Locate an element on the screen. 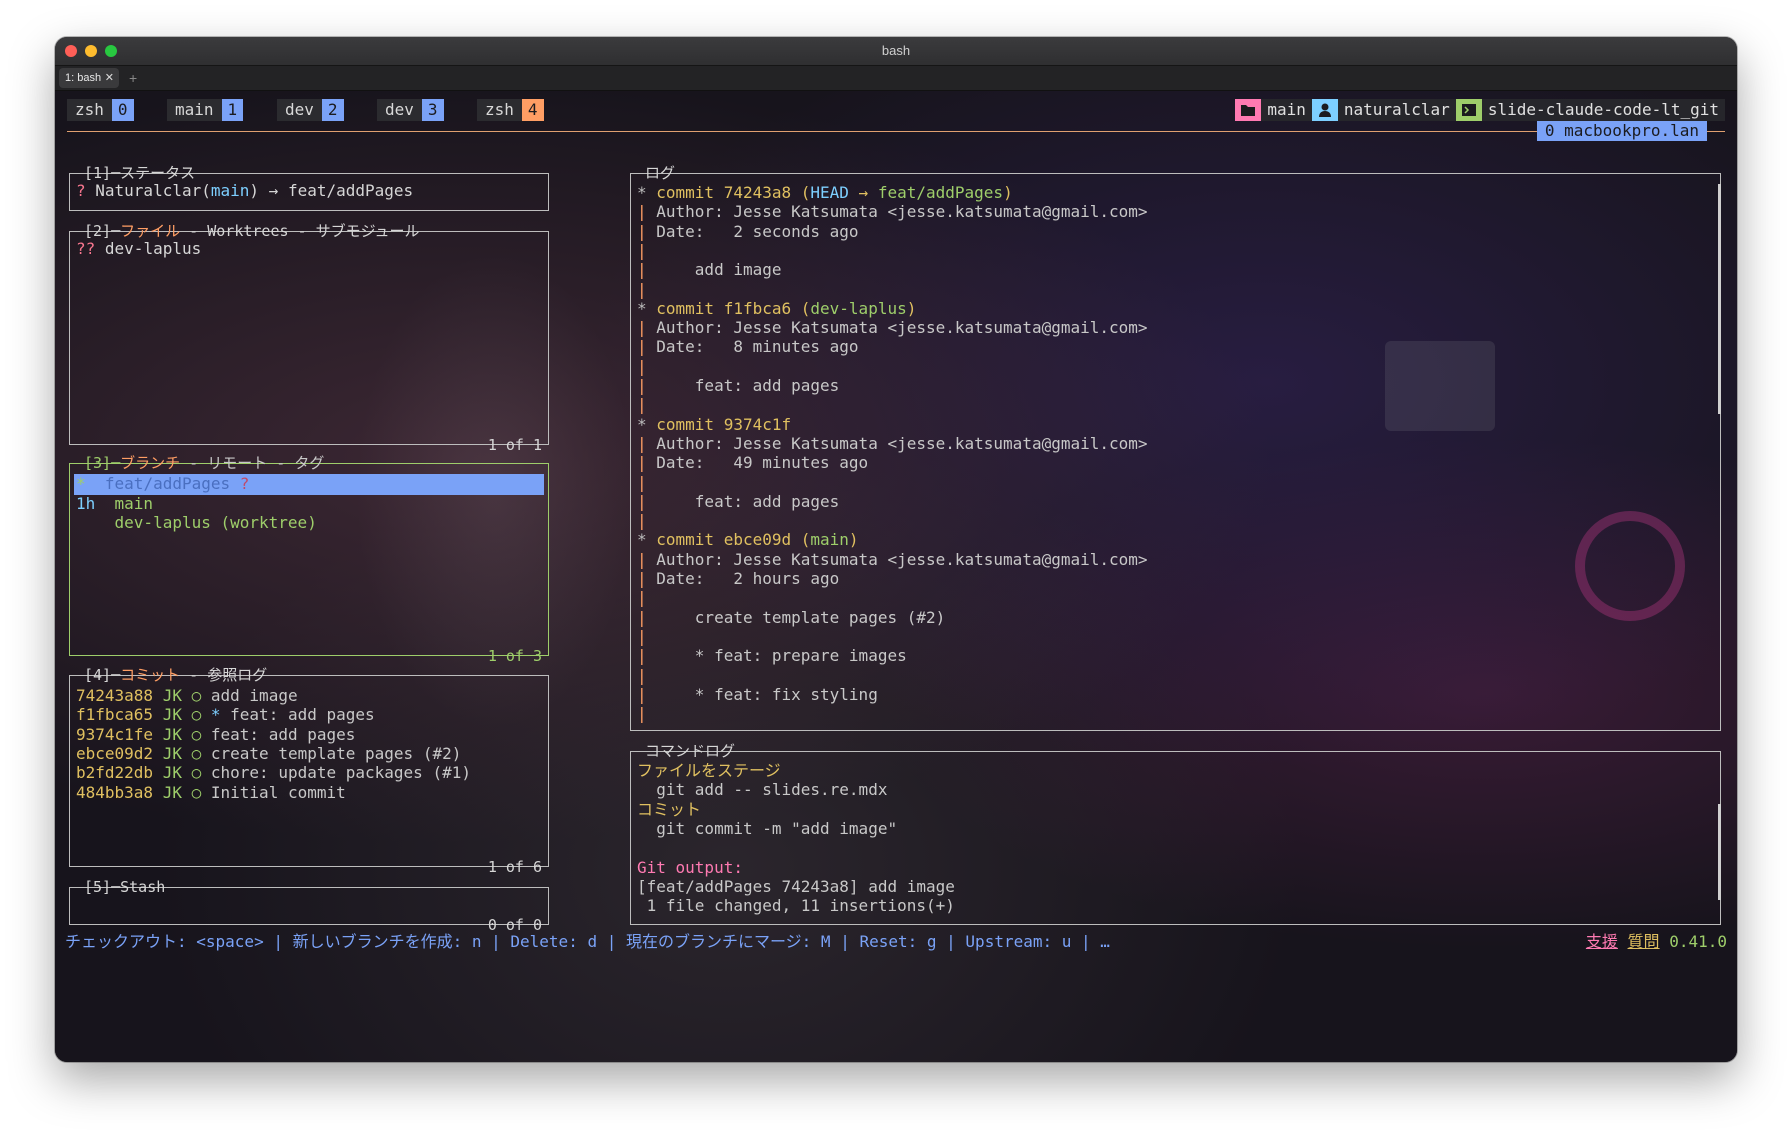 This screenshot has height=1136, width=1792. tmux-window-3: dev 3 is located at coordinates (410, 110).